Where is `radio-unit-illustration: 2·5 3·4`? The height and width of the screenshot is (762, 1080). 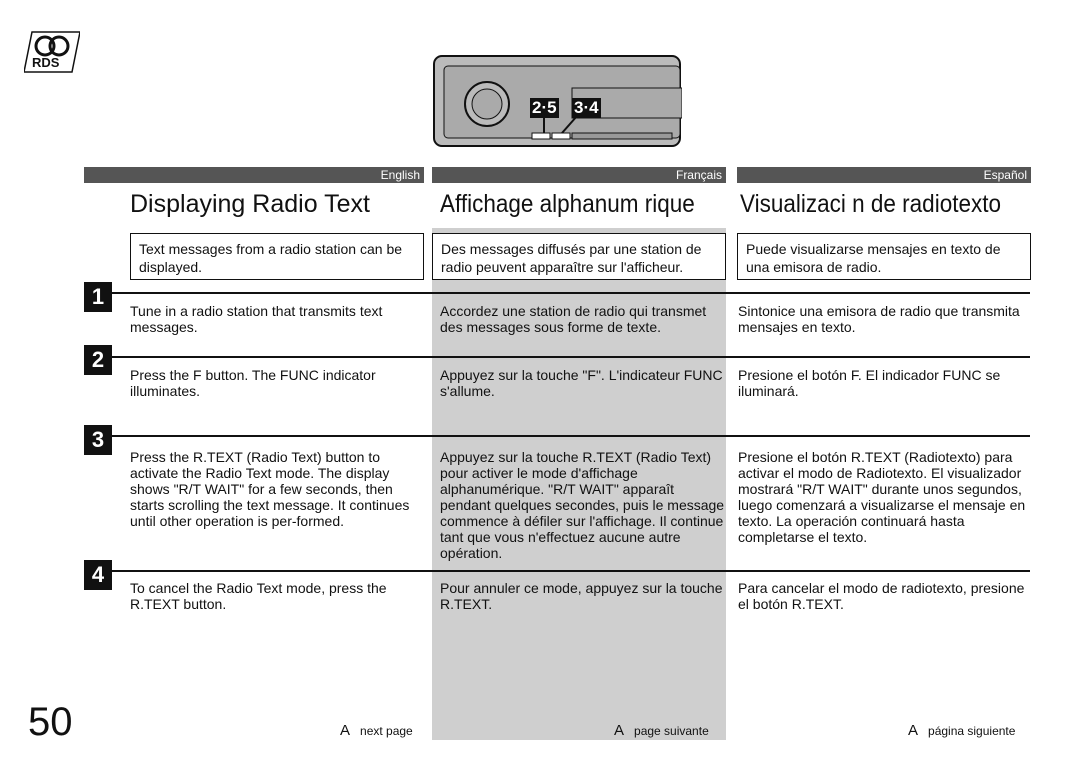
radio-unit-illustration: 2·5 3·4 is located at coordinates (557, 101).